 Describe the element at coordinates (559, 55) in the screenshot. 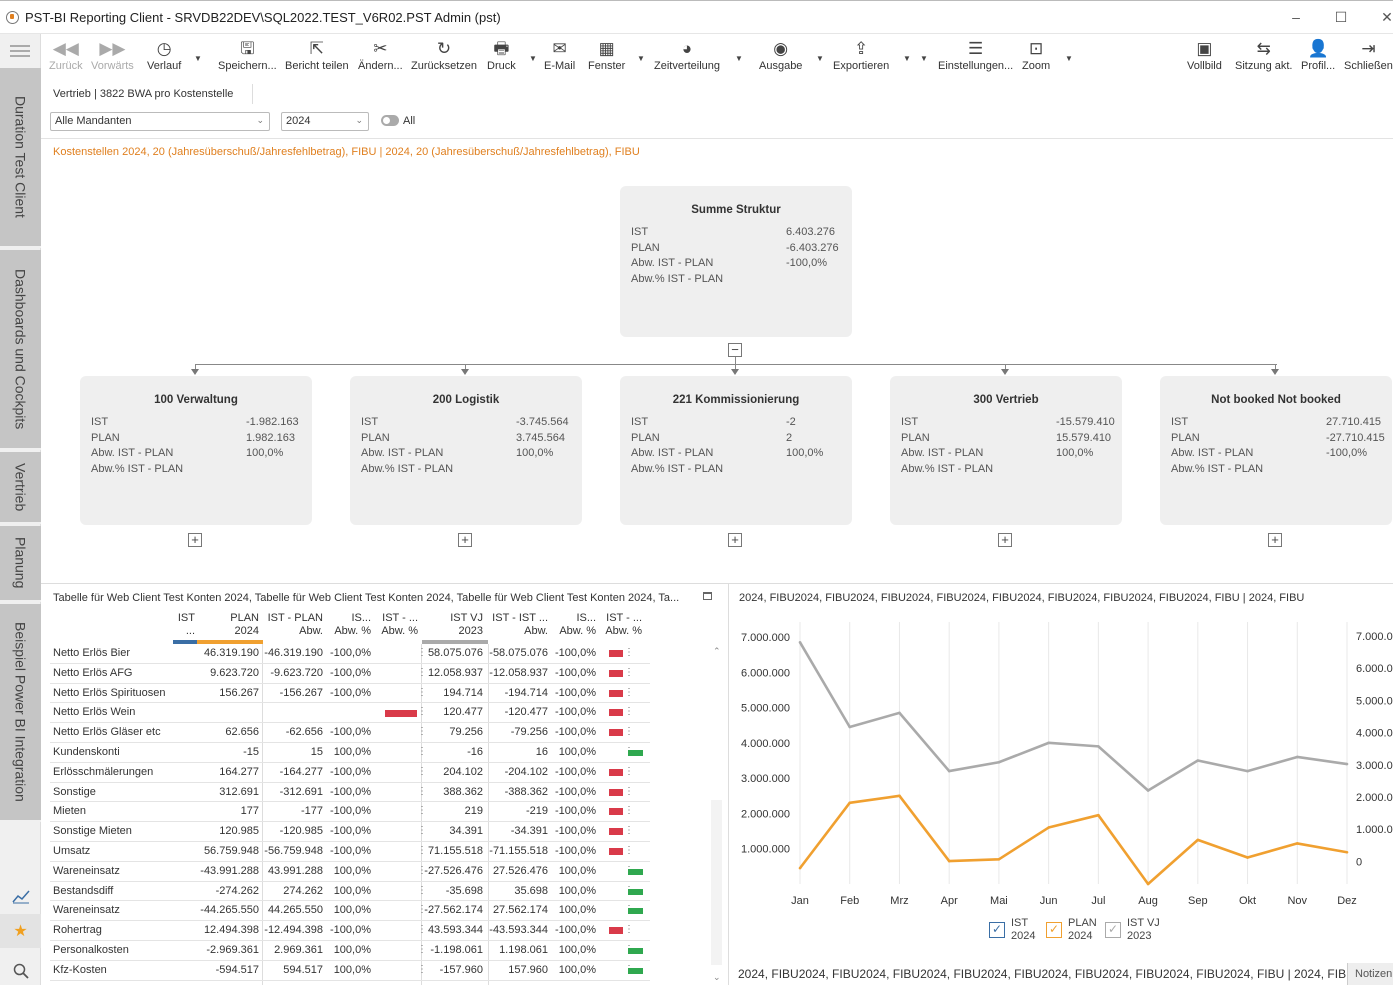

I see `email-button: ✉ E-Mail` at that location.